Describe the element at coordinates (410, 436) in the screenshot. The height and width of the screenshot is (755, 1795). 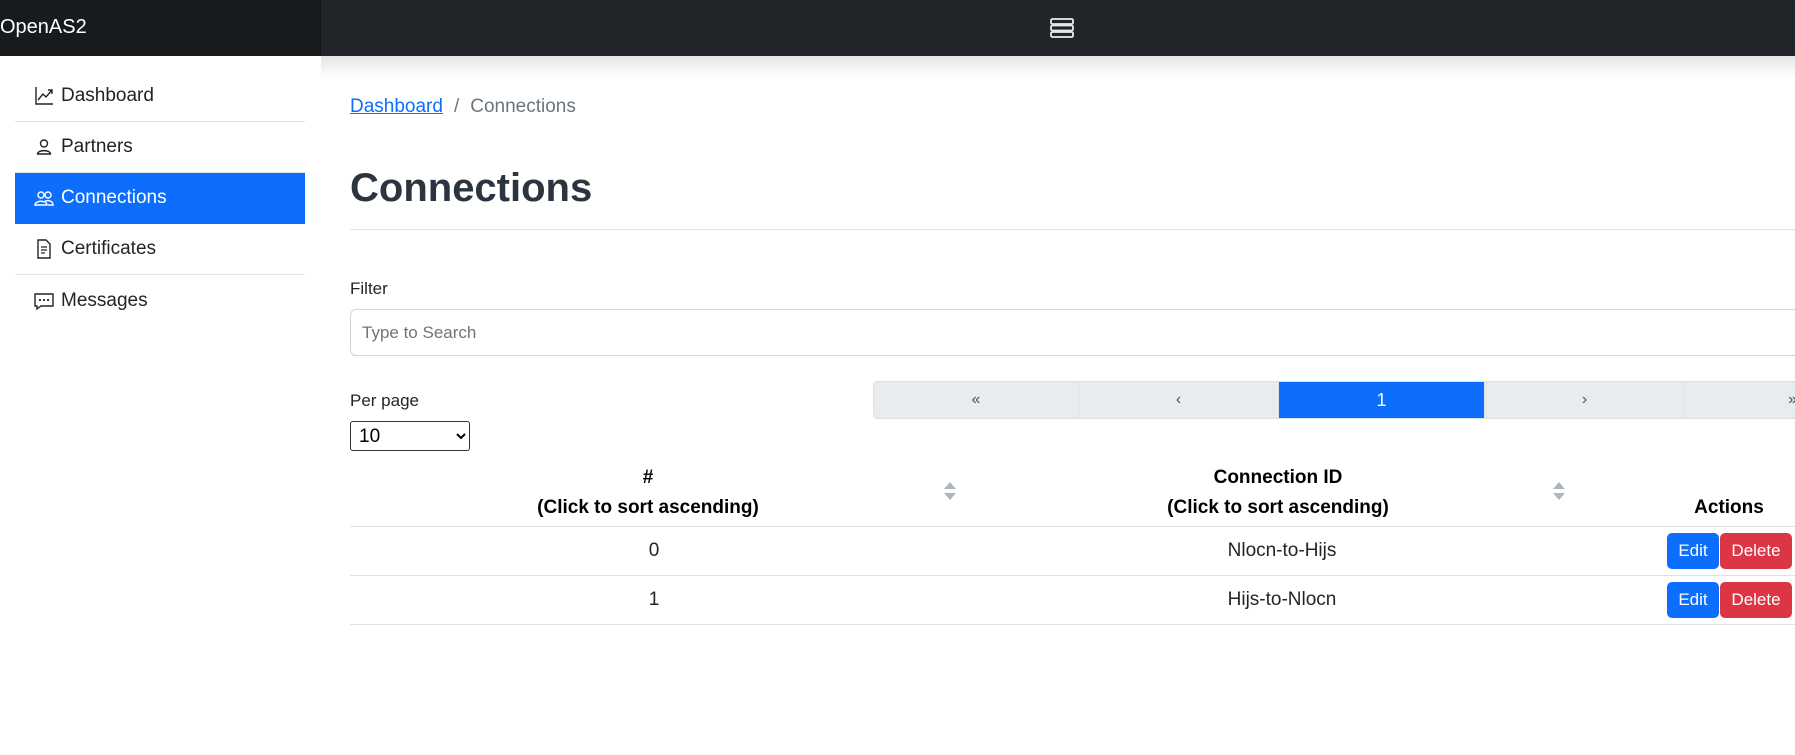
I see `per-page-select: 10` at that location.